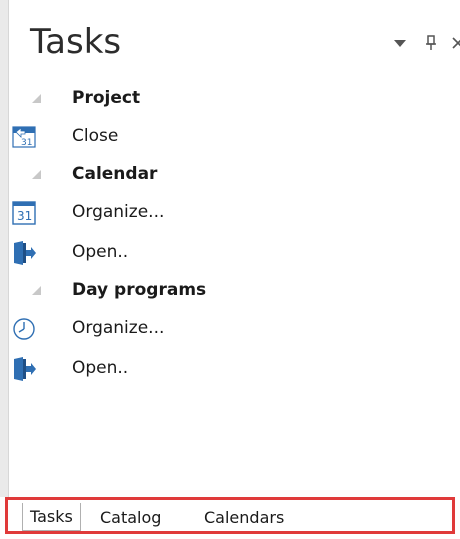 Image resolution: width=460 pixels, height=539 pixels. What do you see at coordinates (232, 98) in the screenshot?
I see `group-header-project: Project` at bounding box center [232, 98].